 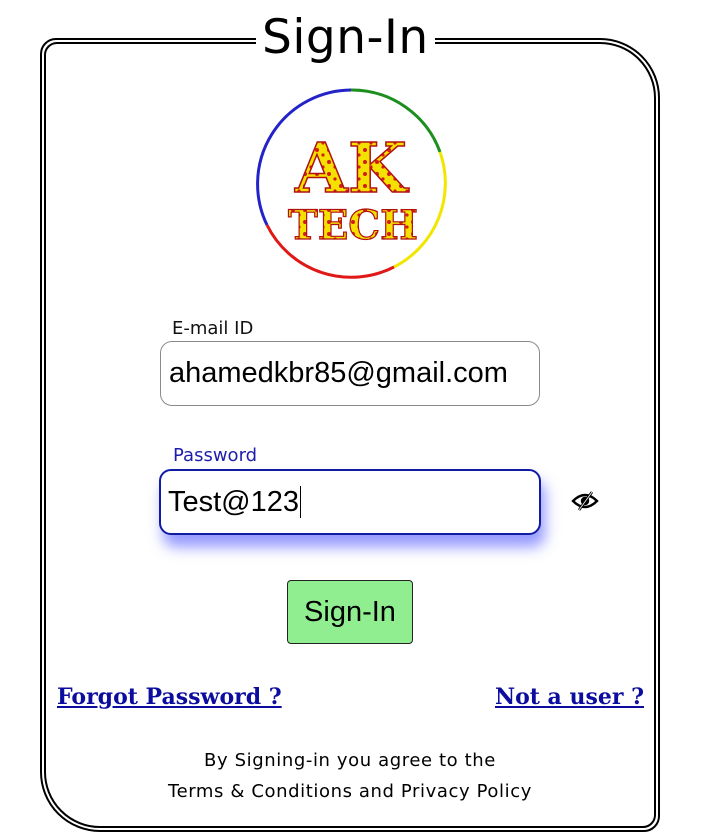 I want to click on terms-notice-line-2: Terms & Conditions and Privacy Policy, so click(x=350, y=791).